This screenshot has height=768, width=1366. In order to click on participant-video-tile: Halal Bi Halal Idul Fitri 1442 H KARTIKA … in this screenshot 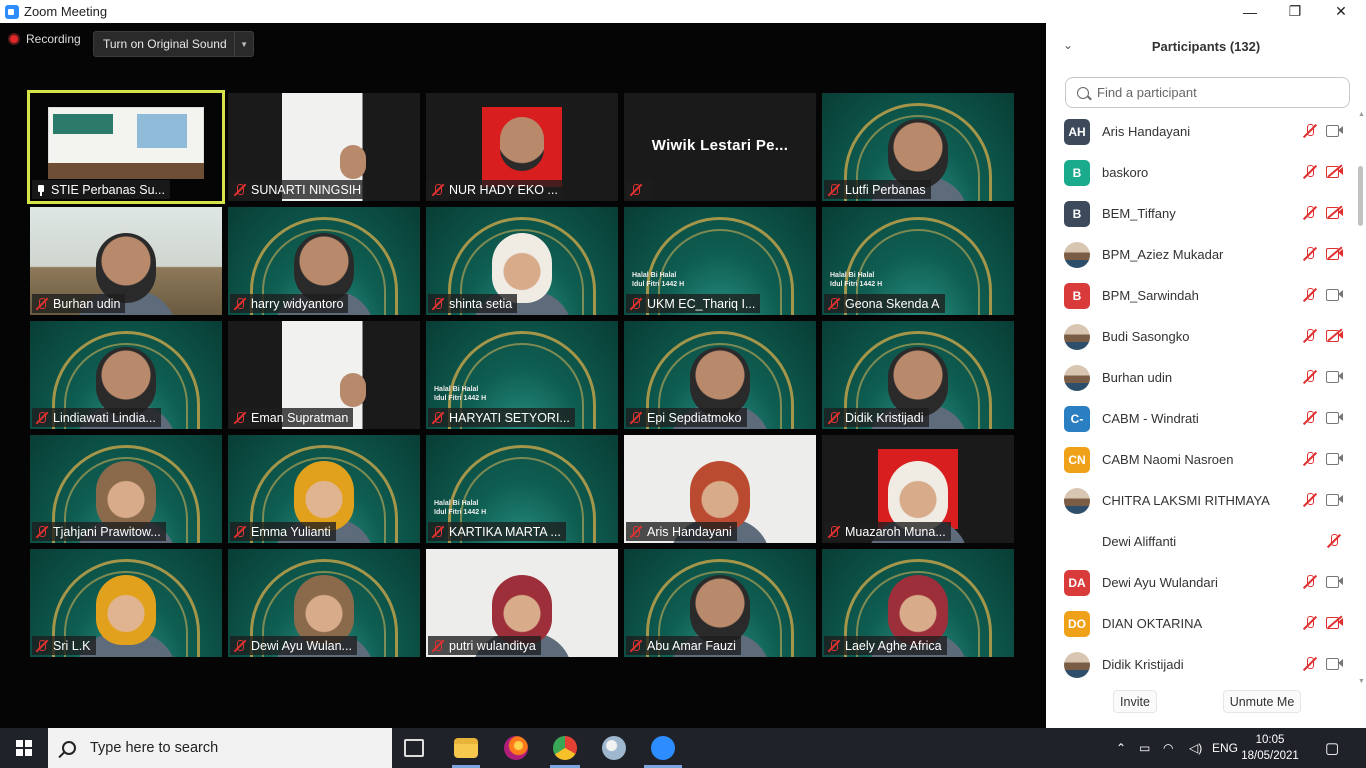, I will do `click(522, 489)`.